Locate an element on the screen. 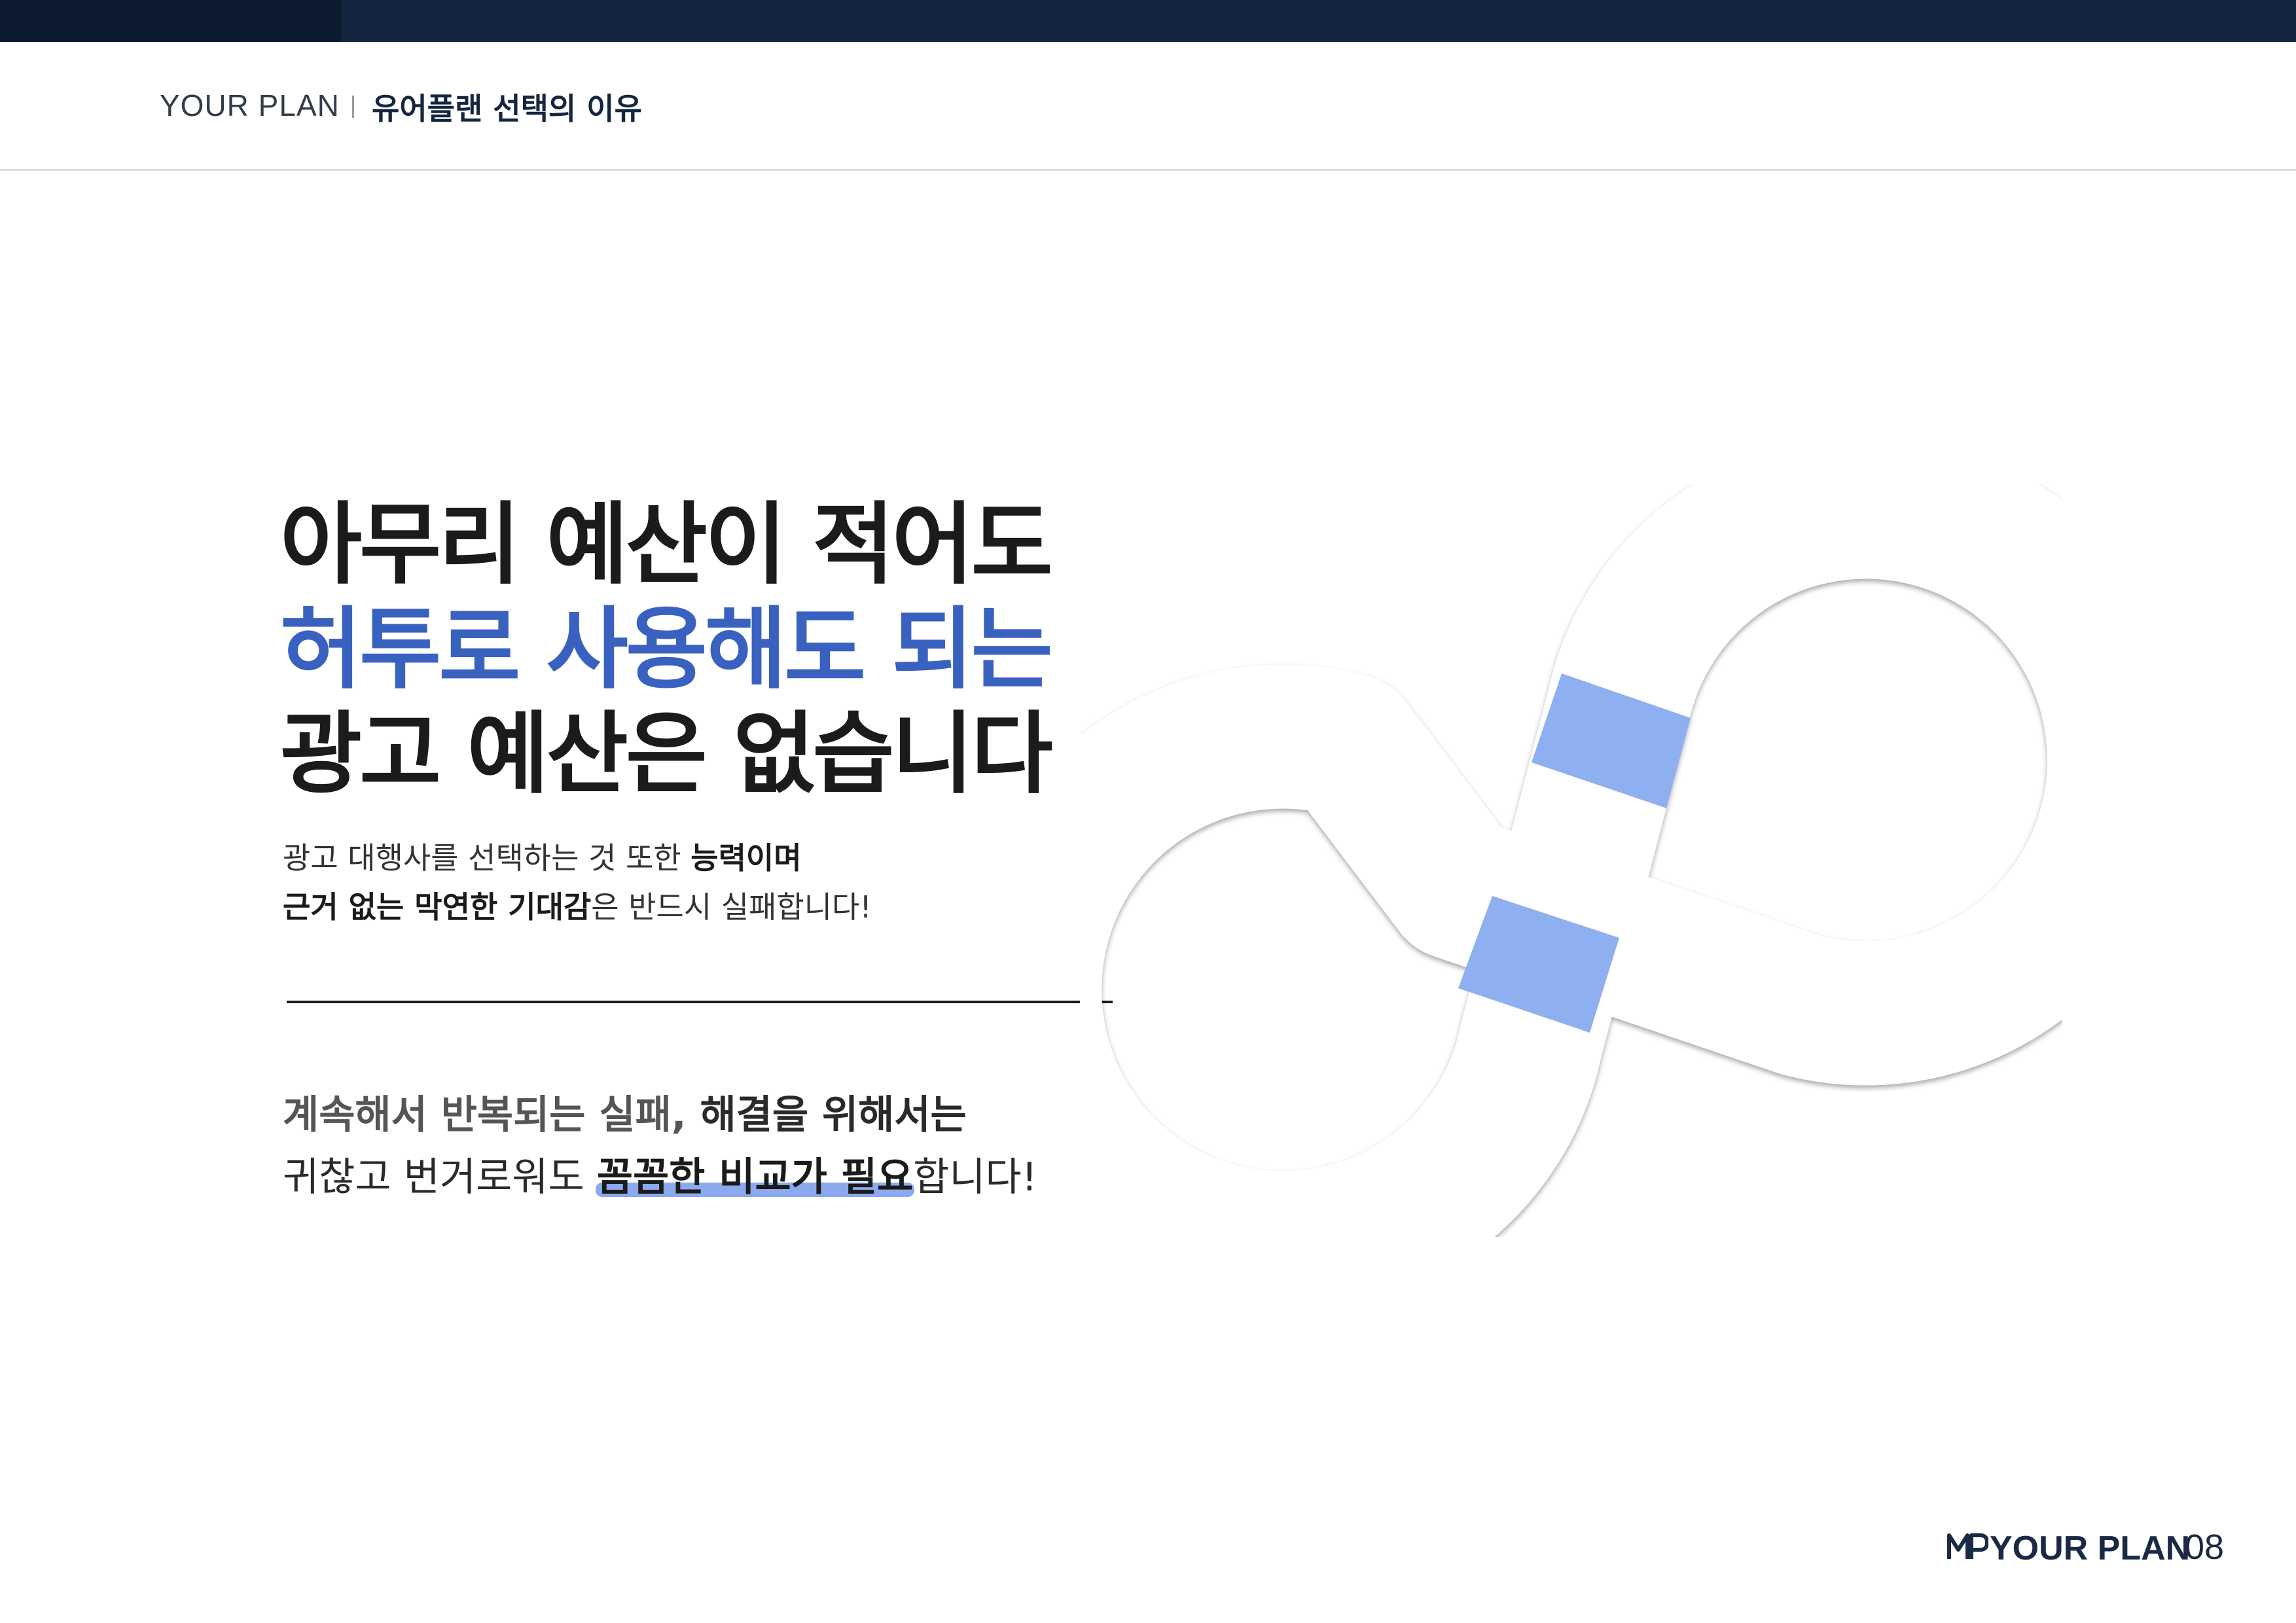 The image size is (2296, 1623). footer-brand: YOUR PLAN is located at coordinates (2090, 1548).